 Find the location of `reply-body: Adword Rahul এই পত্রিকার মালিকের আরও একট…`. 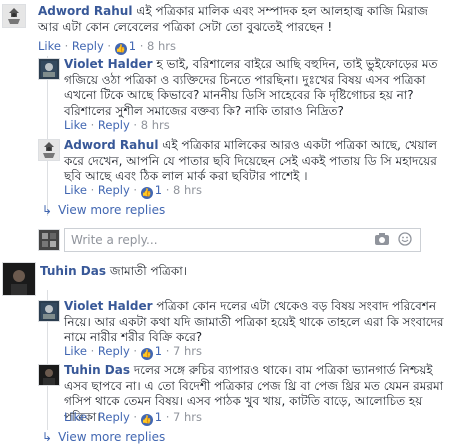

reply-body: Adword Rahul এই পত্রিকার মালিকের আরও একট… is located at coordinates (254, 161).